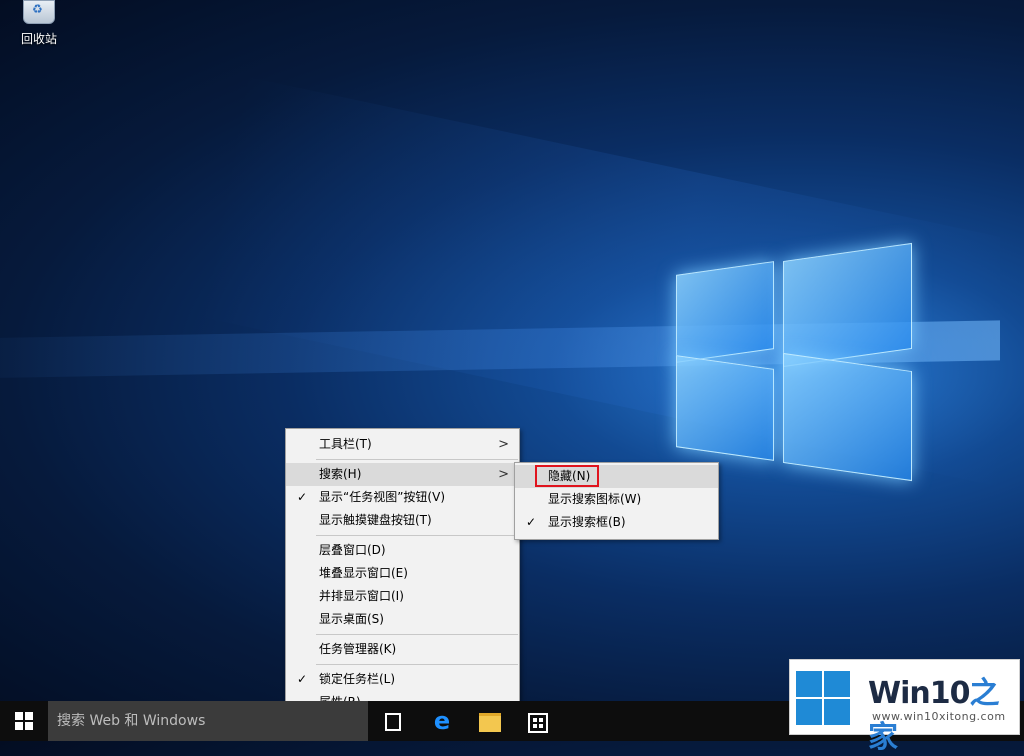 The image size is (1024, 756). What do you see at coordinates (595, 499) in the screenshot?
I see `menu-item-label: 显示搜索图标(W)` at bounding box center [595, 499].